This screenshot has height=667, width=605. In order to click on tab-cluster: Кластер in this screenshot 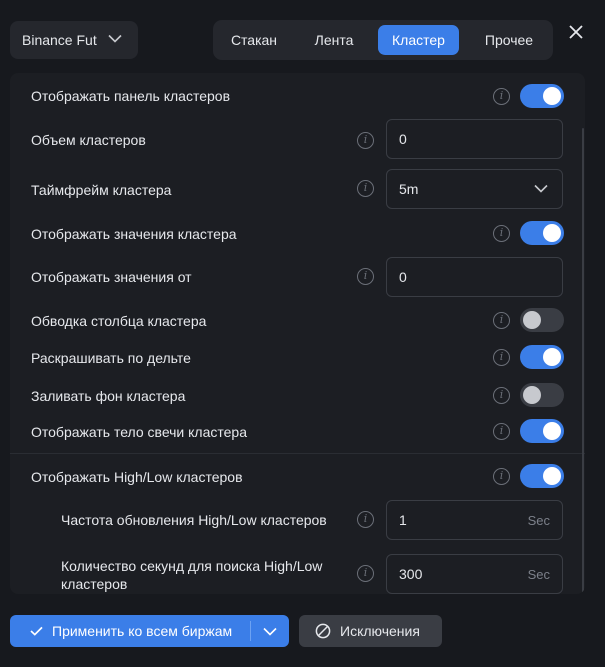, I will do `click(418, 40)`.